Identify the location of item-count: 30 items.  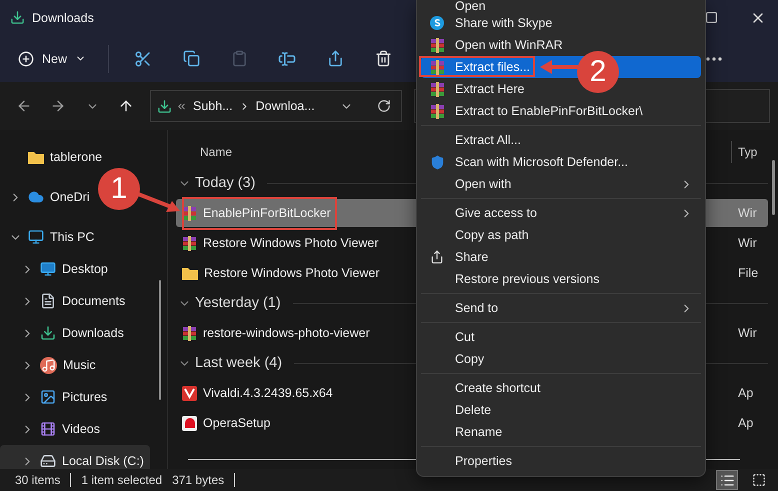
(37, 480).